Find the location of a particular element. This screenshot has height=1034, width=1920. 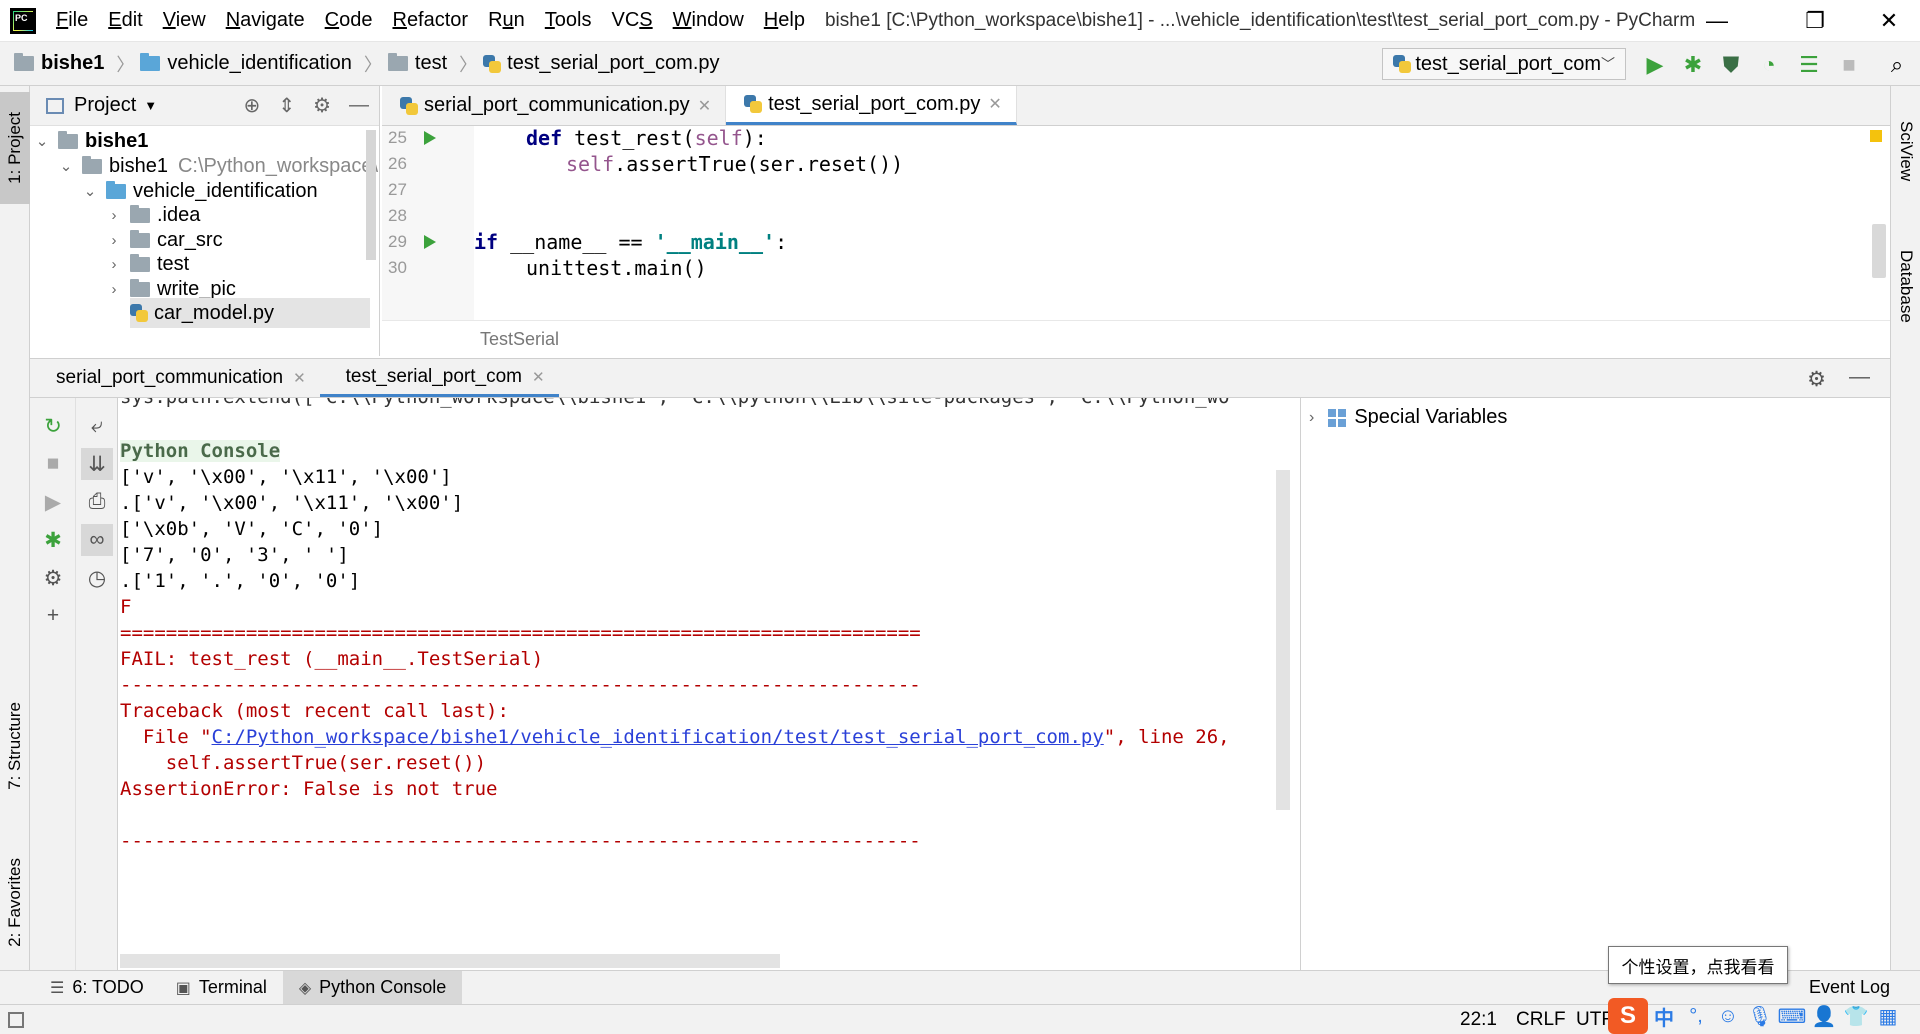

pycharm-logo-icon is located at coordinates (23, 20).